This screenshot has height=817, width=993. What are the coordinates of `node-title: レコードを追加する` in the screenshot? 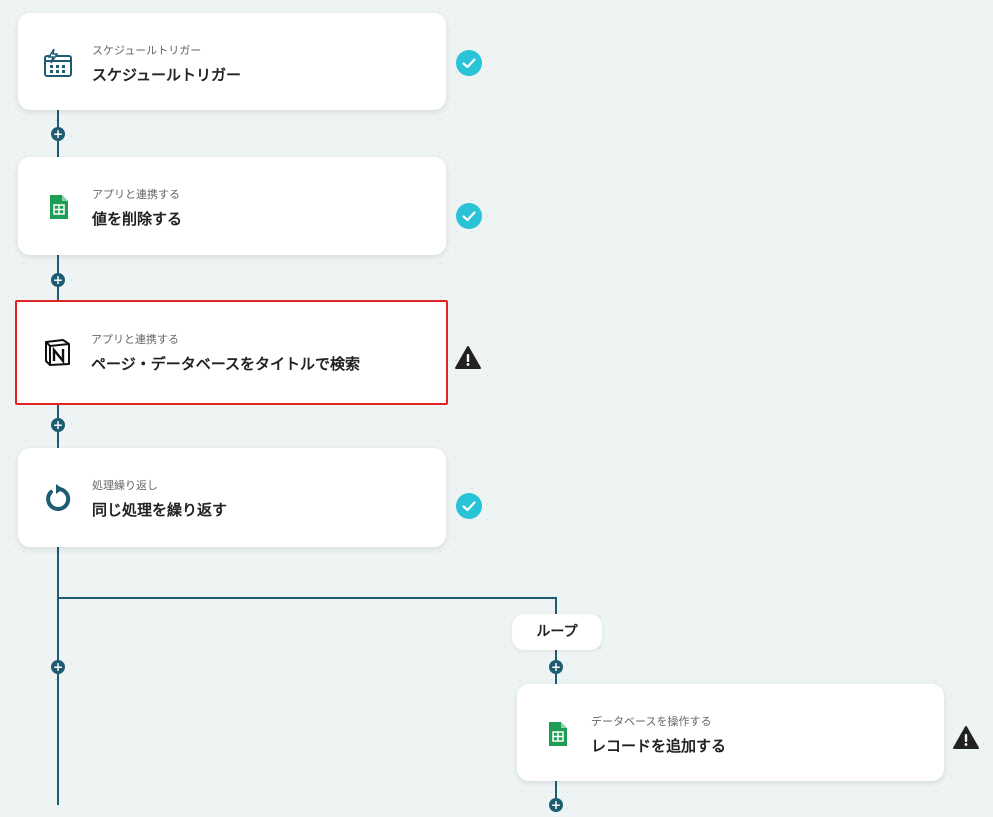 It's located at (659, 746).